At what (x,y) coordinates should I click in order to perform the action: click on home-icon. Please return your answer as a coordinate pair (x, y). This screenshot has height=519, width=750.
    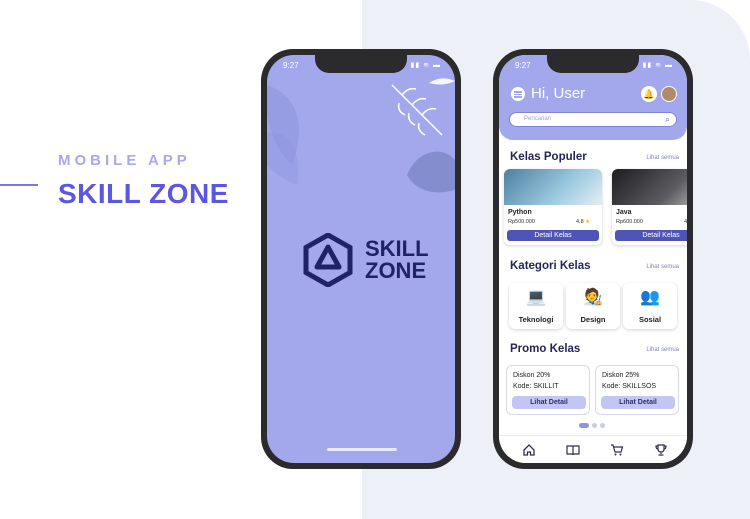
    Looking at the image, I should click on (529, 450).